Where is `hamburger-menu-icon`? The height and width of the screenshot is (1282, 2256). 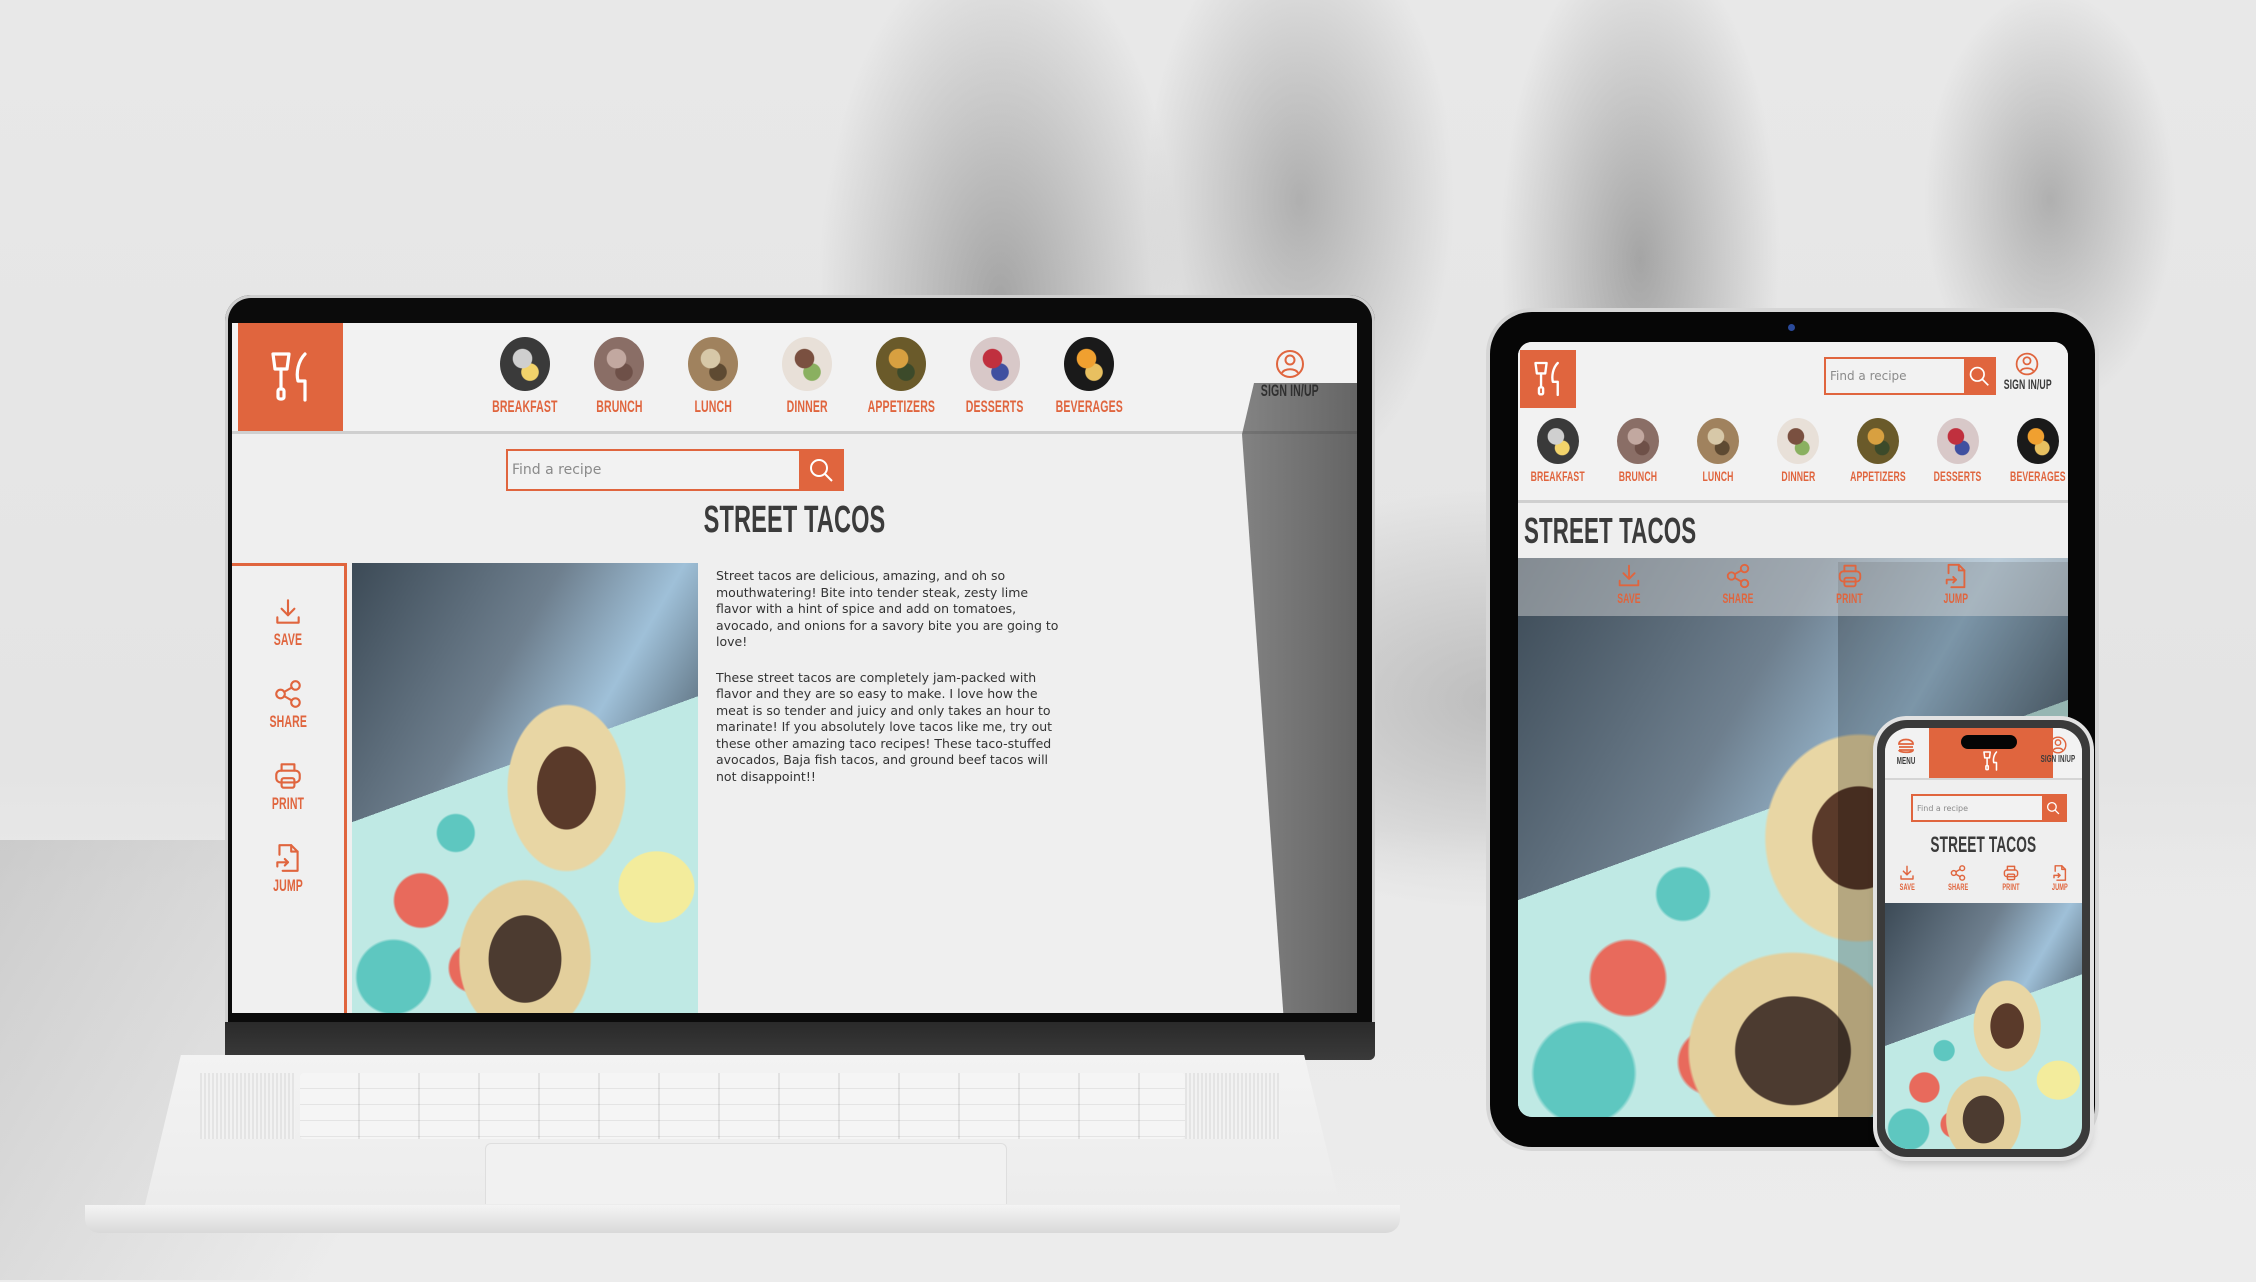 hamburger-menu-icon is located at coordinates (1906, 746).